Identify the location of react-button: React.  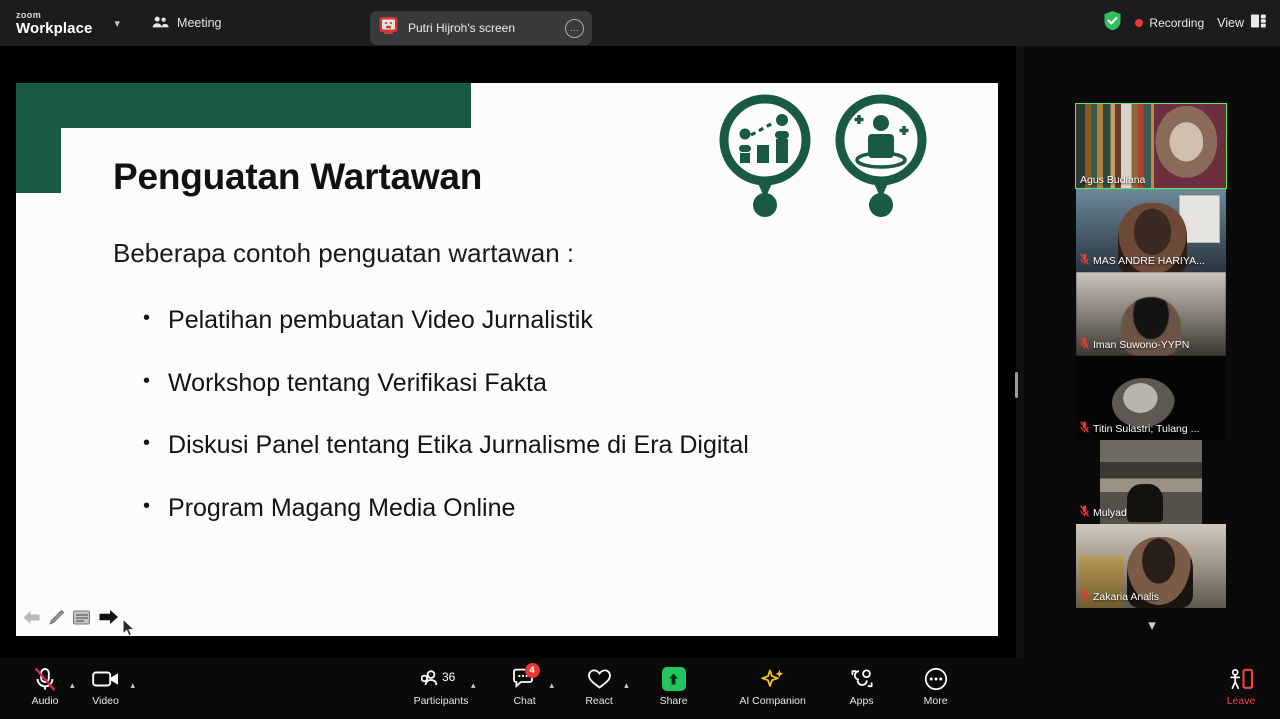
(599, 688).